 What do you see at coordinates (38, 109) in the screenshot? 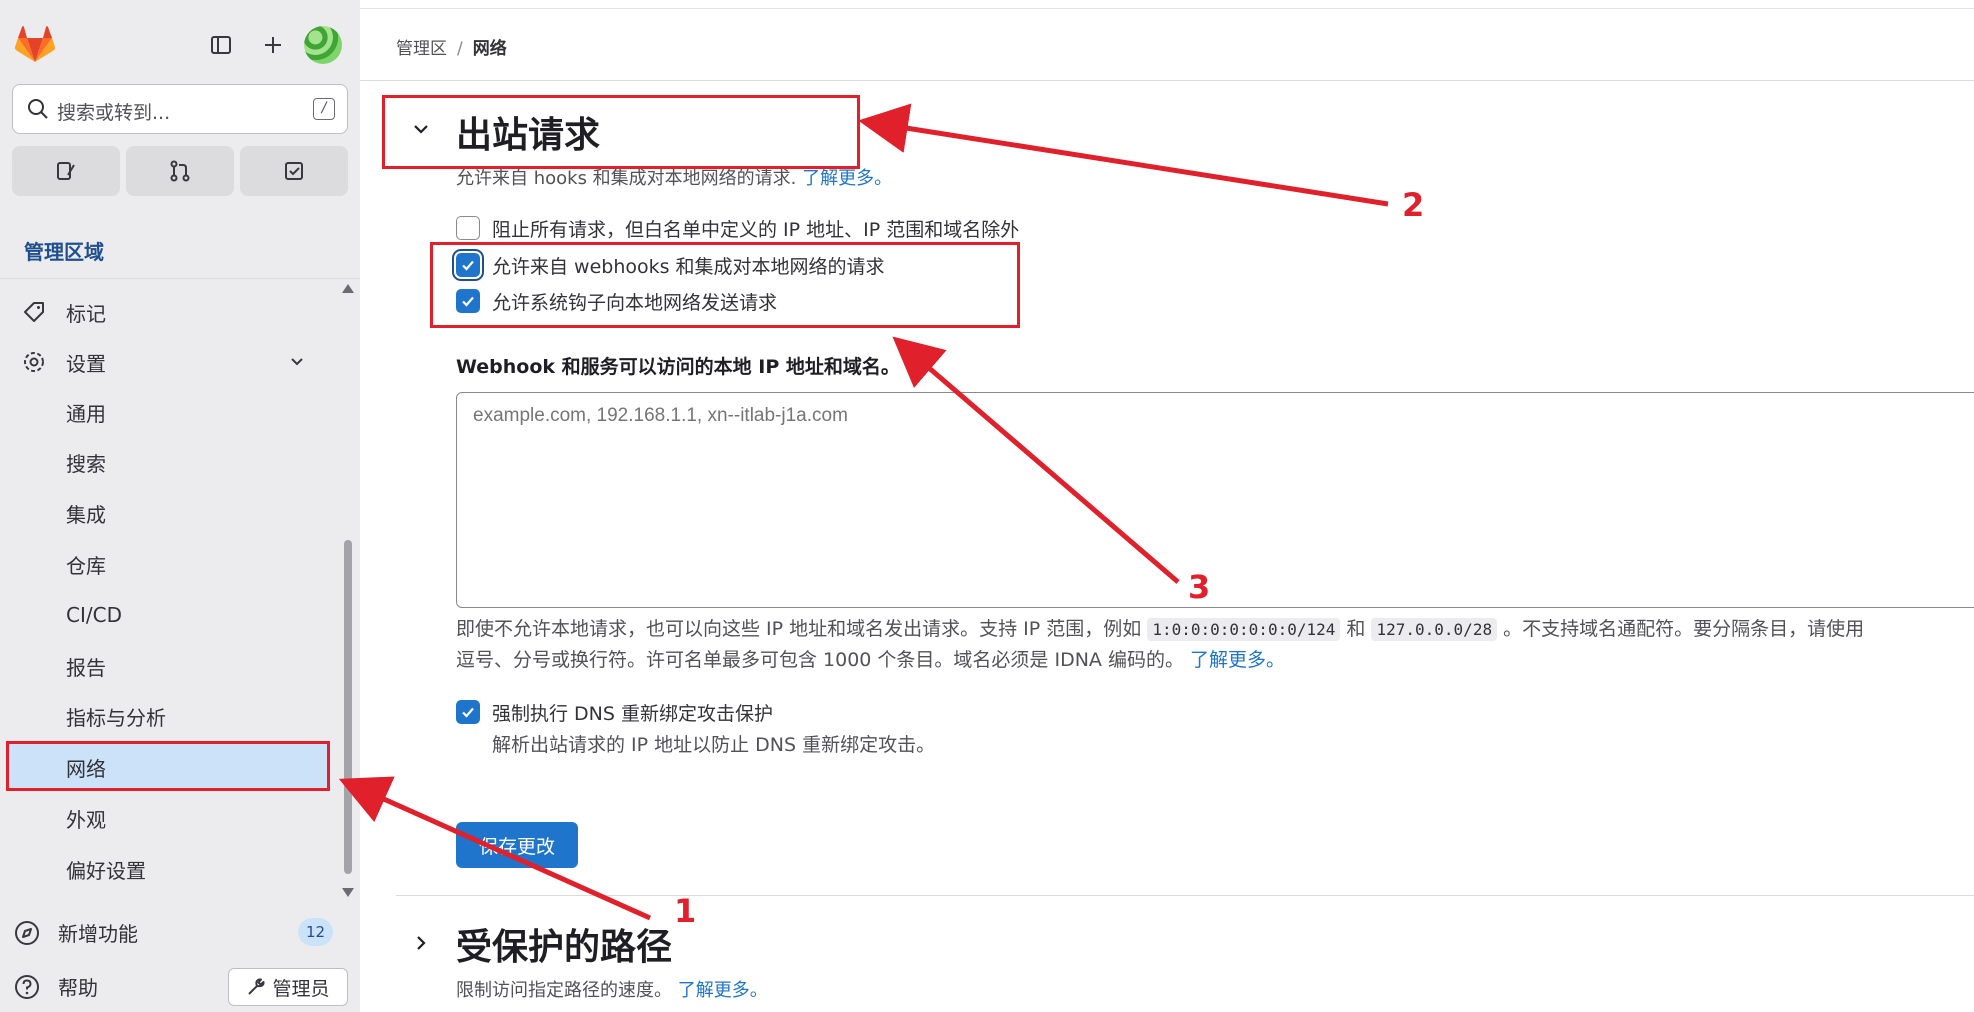
I see `search-icon` at bounding box center [38, 109].